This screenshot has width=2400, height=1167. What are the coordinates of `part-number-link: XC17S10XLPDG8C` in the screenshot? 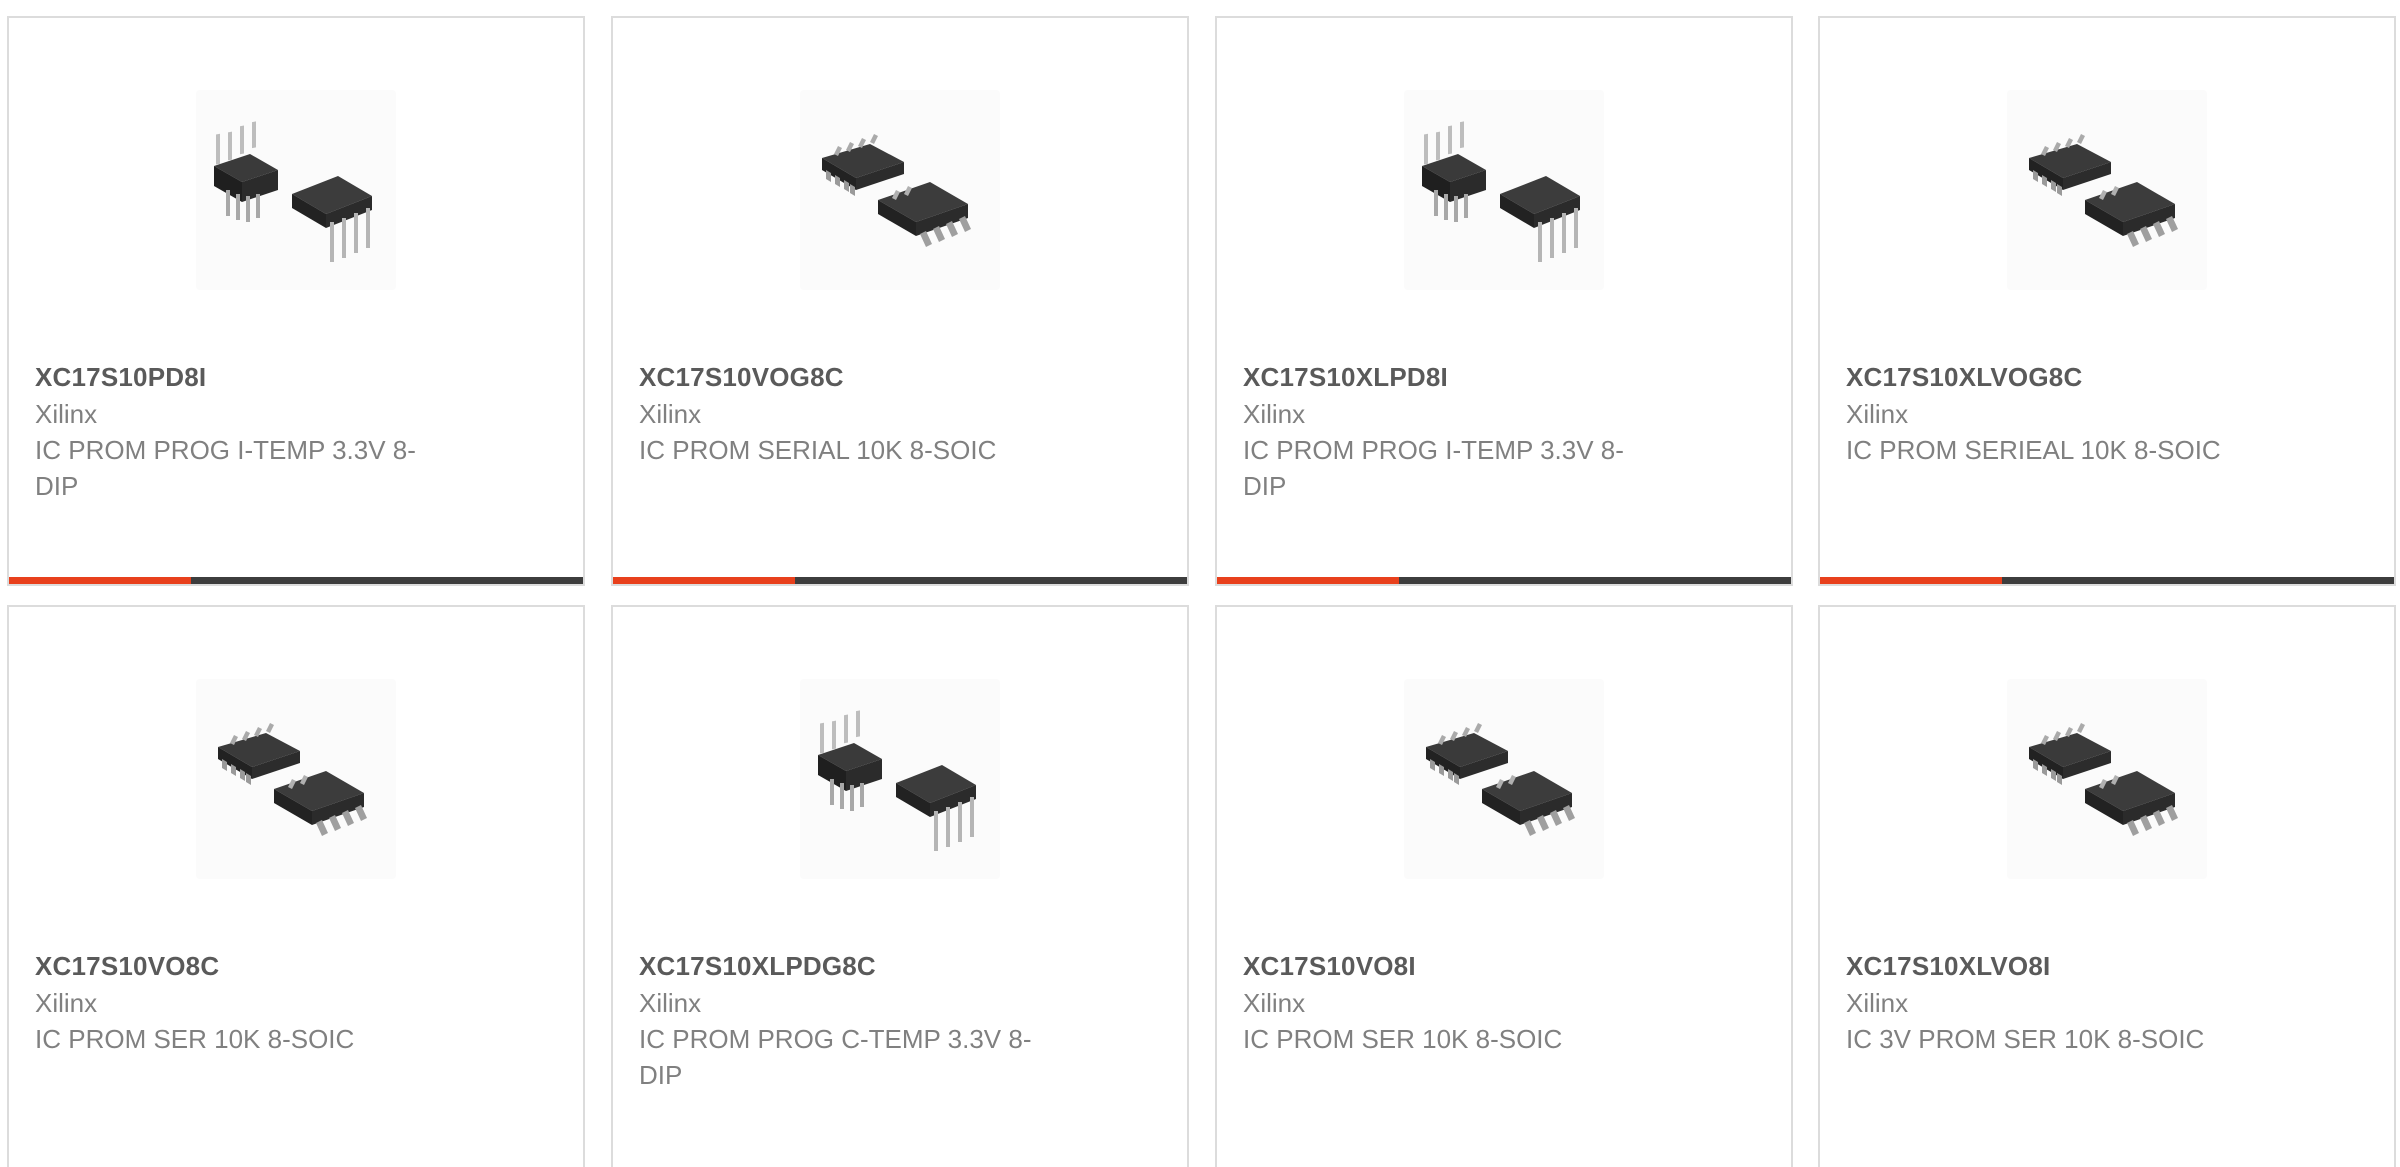 It's located at (859, 966).